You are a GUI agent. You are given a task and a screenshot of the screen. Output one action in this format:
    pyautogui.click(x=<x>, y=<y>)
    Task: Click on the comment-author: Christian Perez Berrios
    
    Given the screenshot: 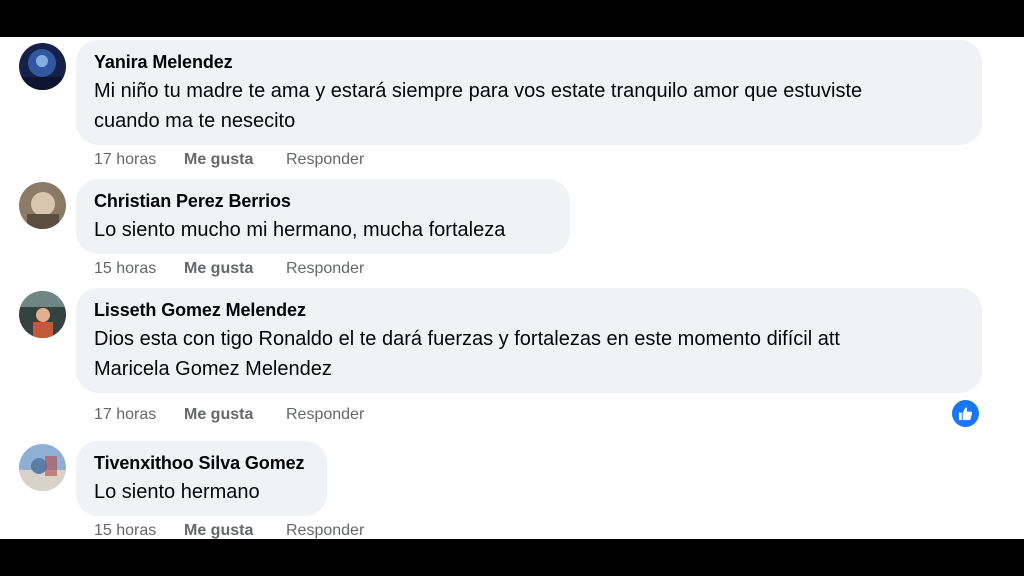 What is the action you would take?
    pyautogui.click(x=323, y=201)
    